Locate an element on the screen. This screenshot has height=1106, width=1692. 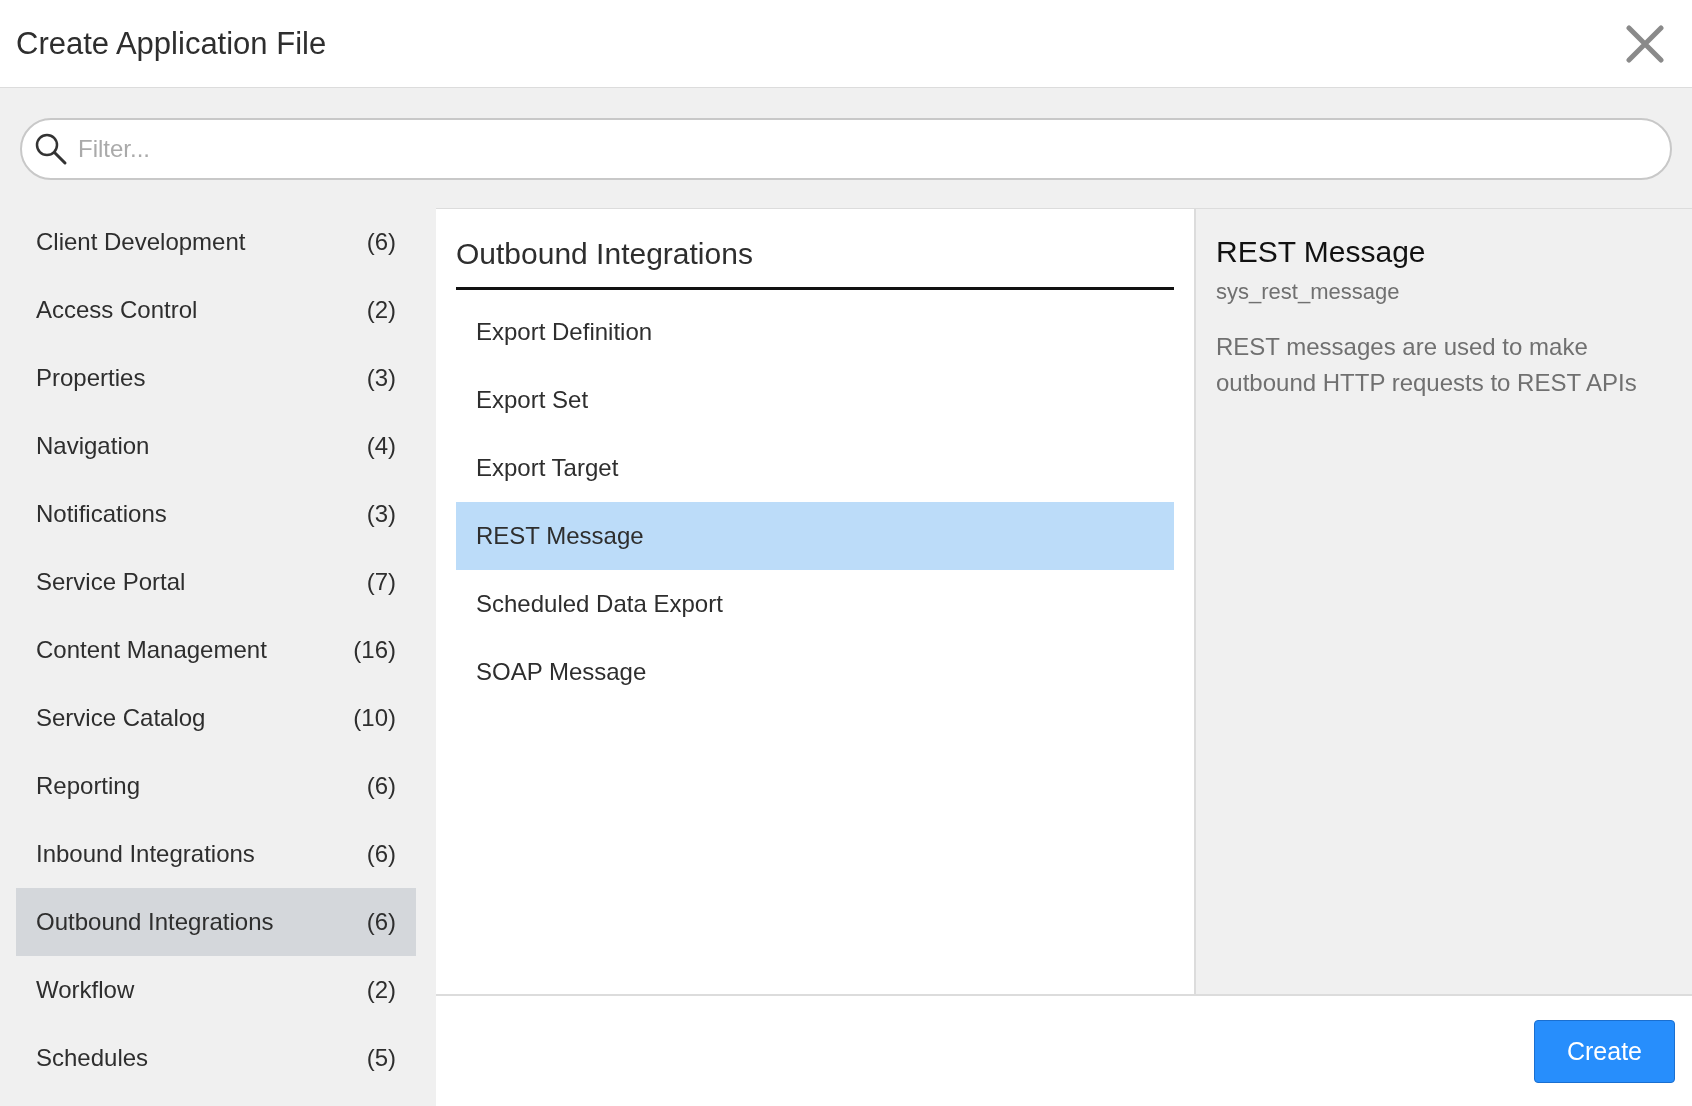
category-count: (5) is located at coordinates (381, 1058).